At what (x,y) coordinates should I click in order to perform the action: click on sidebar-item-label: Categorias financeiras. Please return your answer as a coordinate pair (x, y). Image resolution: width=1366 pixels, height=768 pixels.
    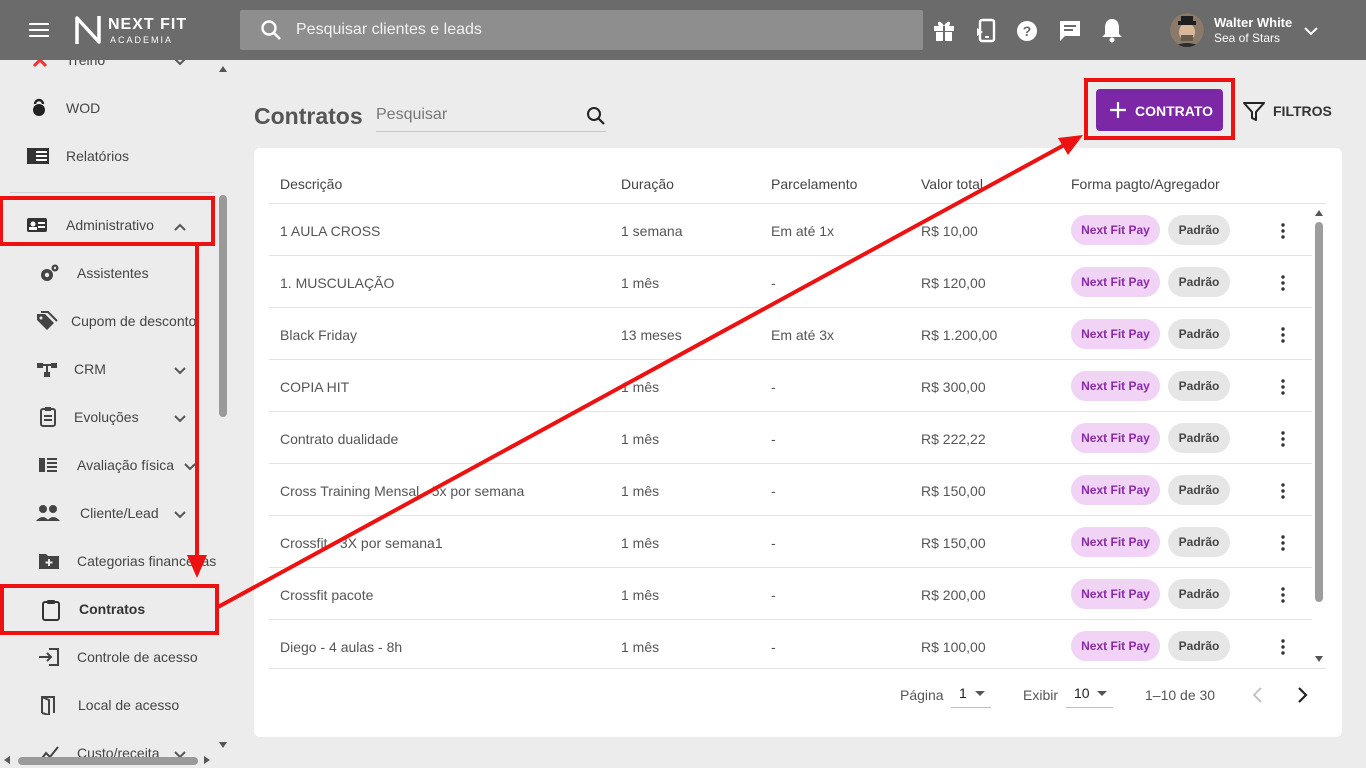
    Looking at the image, I should click on (147, 561).